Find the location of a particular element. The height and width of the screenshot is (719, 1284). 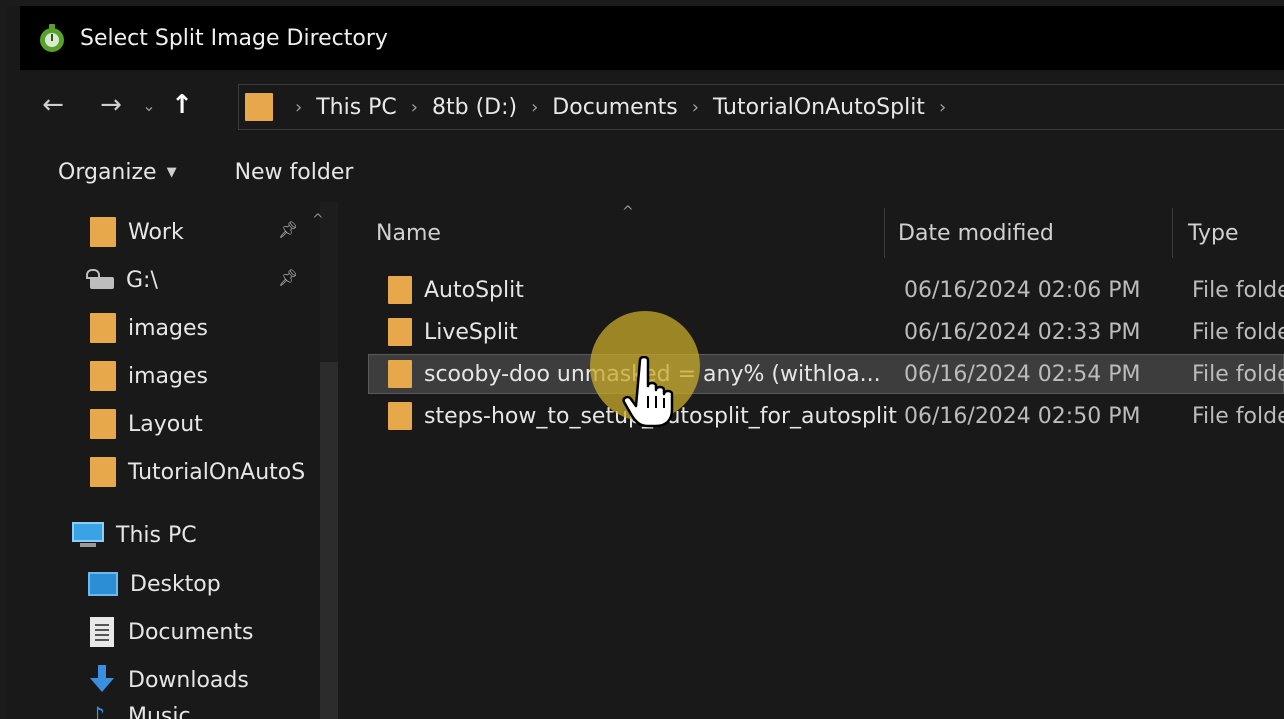

sidebar-item-work: Work is located at coordinates (137, 232).